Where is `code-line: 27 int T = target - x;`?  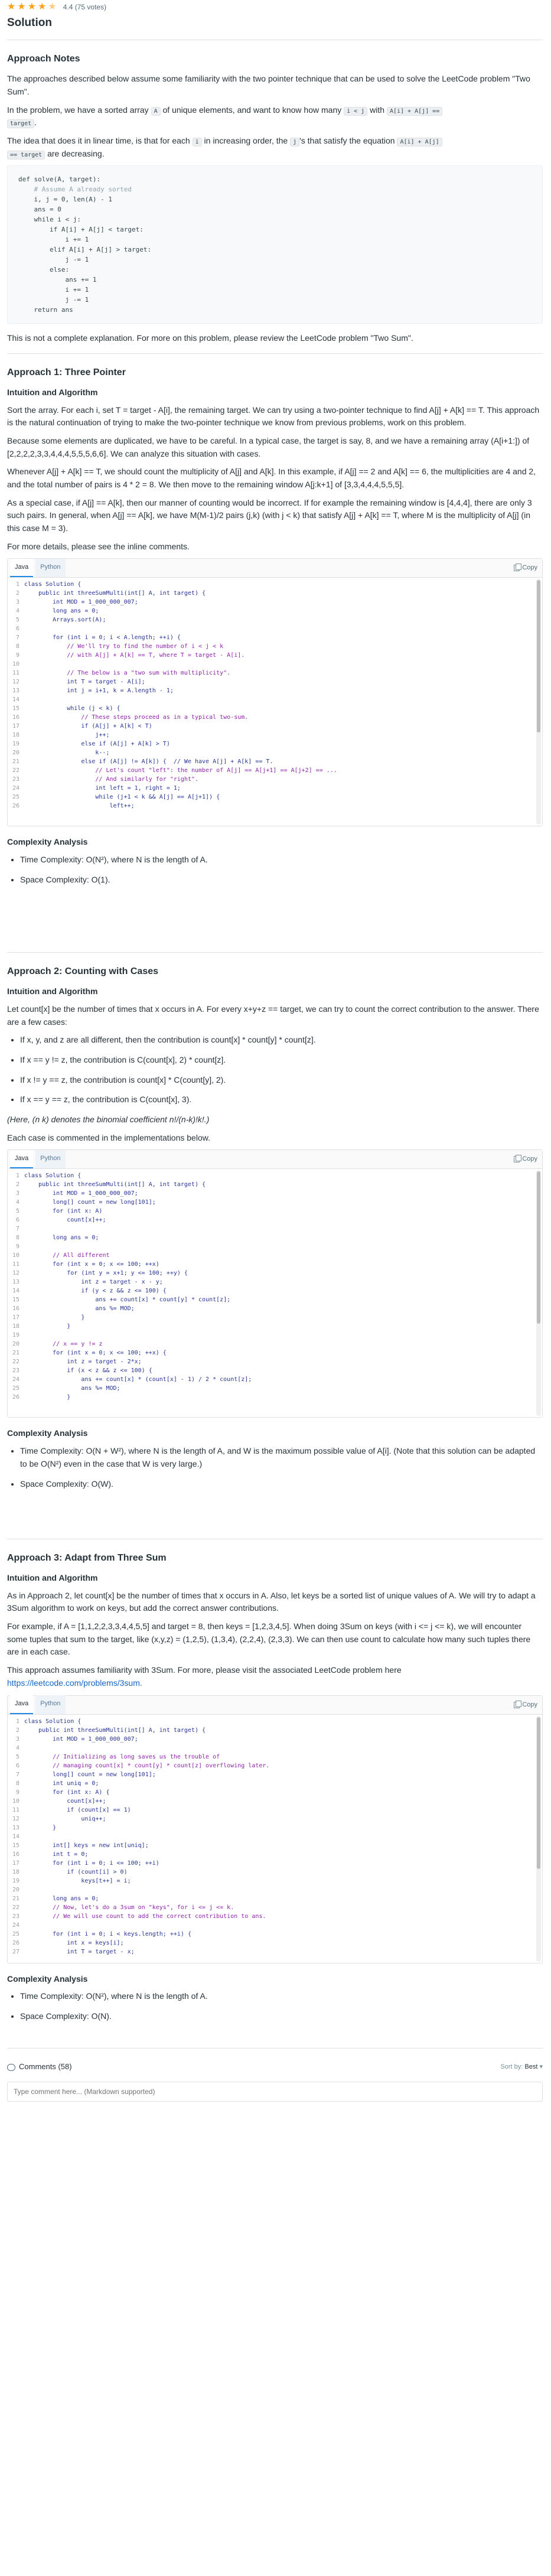
code-line: 27 int T = target - x; is located at coordinates (275, 1952).